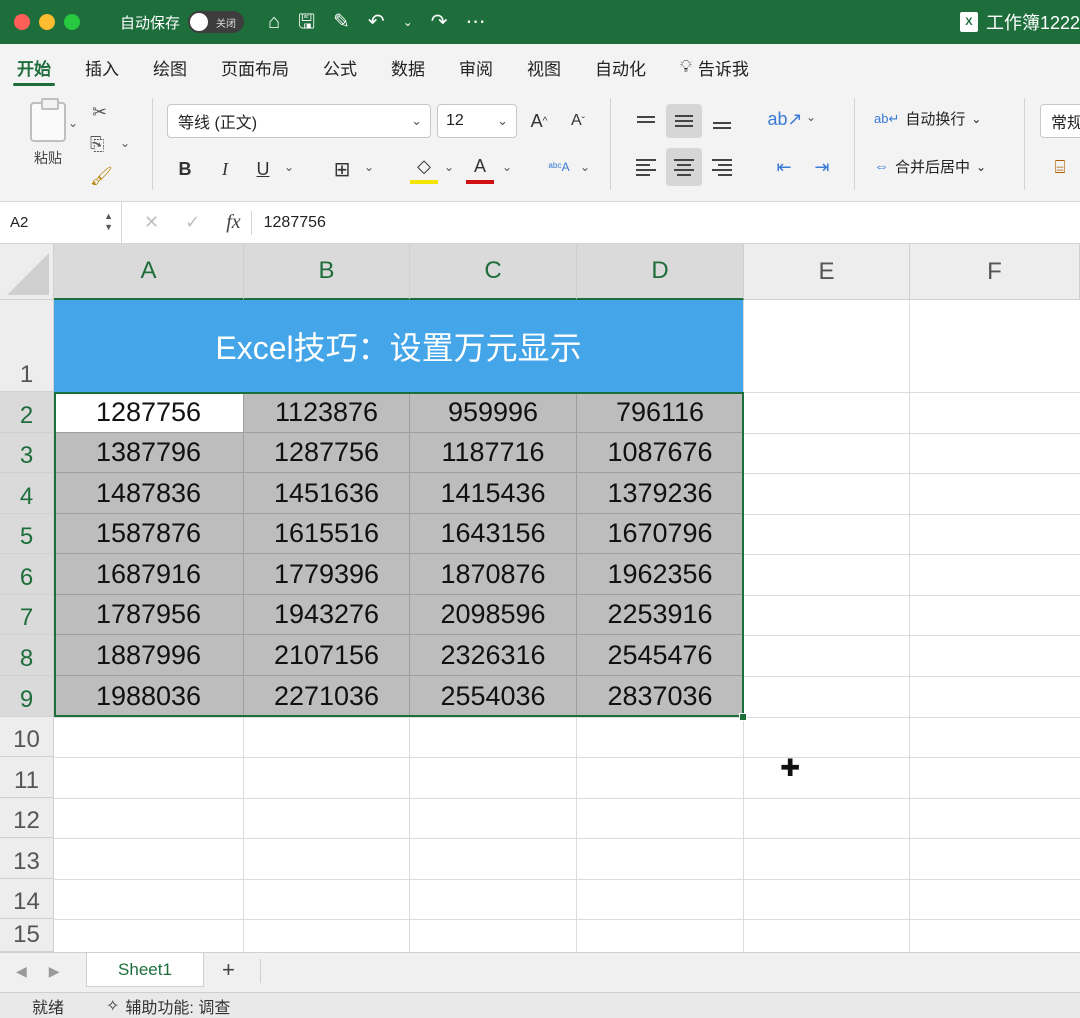 This screenshot has height=1018, width=1080. I want to click on paste-button: 粘贴, so click(48, 133).